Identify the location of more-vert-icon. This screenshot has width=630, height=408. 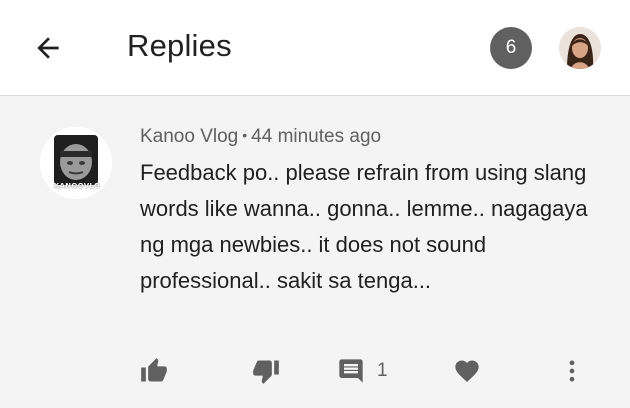
(572, 371).